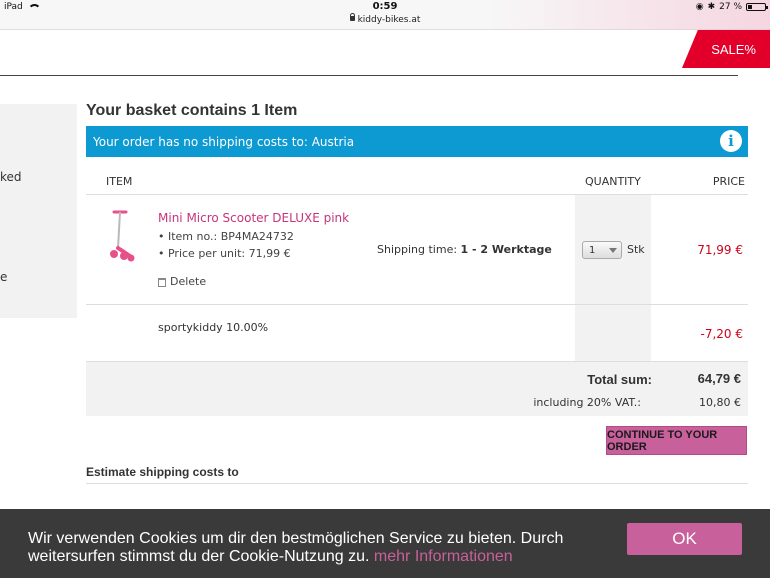 The image size is (770, 578). Describe the element at coordinates (720, 402) in the screenshot. I see `vat-value: 10,80 €` at that location.